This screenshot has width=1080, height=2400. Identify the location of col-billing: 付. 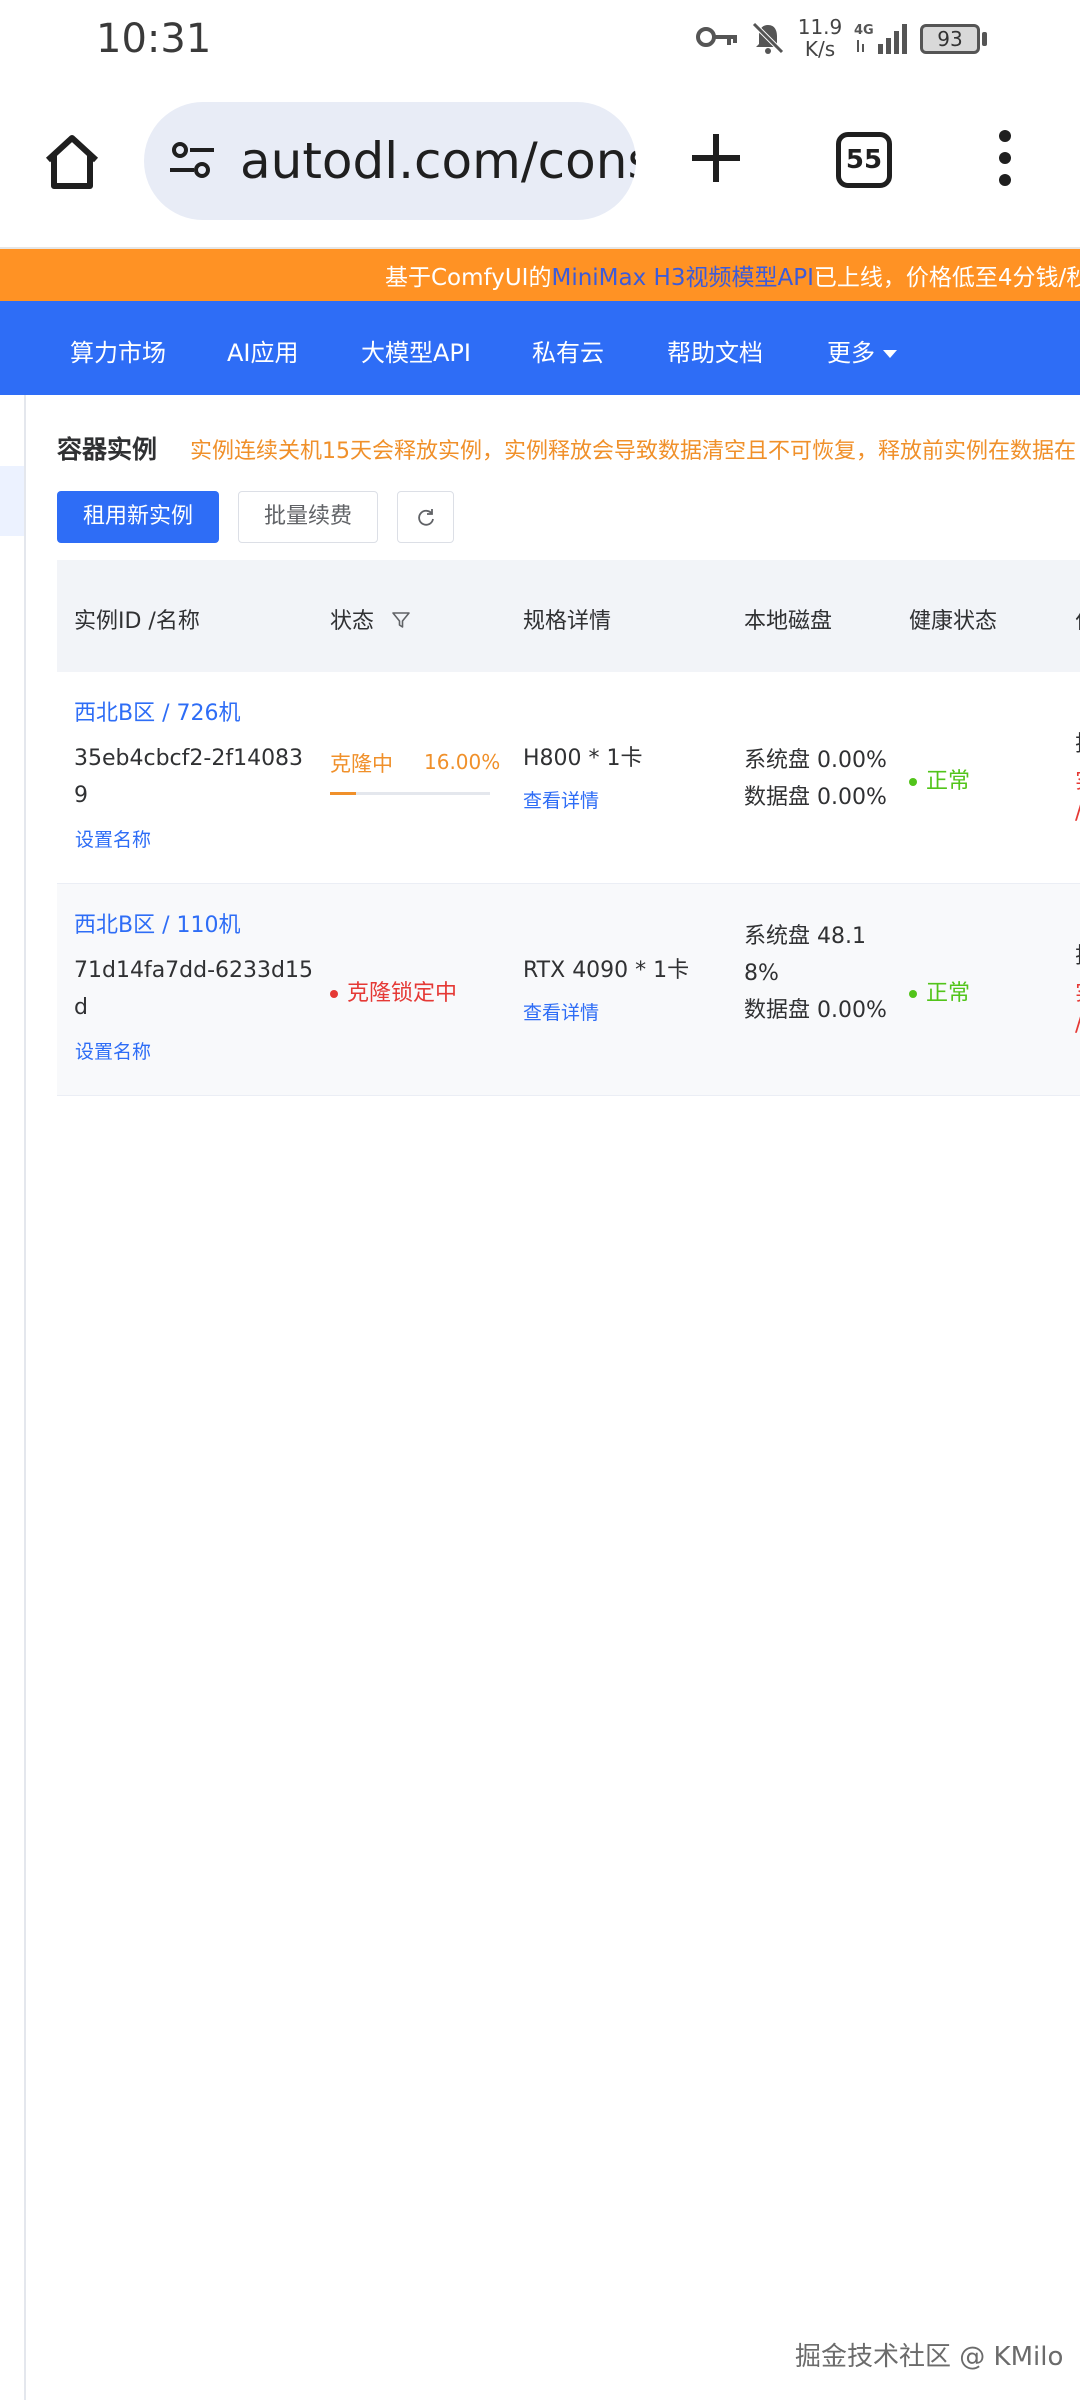
(1077, 619).